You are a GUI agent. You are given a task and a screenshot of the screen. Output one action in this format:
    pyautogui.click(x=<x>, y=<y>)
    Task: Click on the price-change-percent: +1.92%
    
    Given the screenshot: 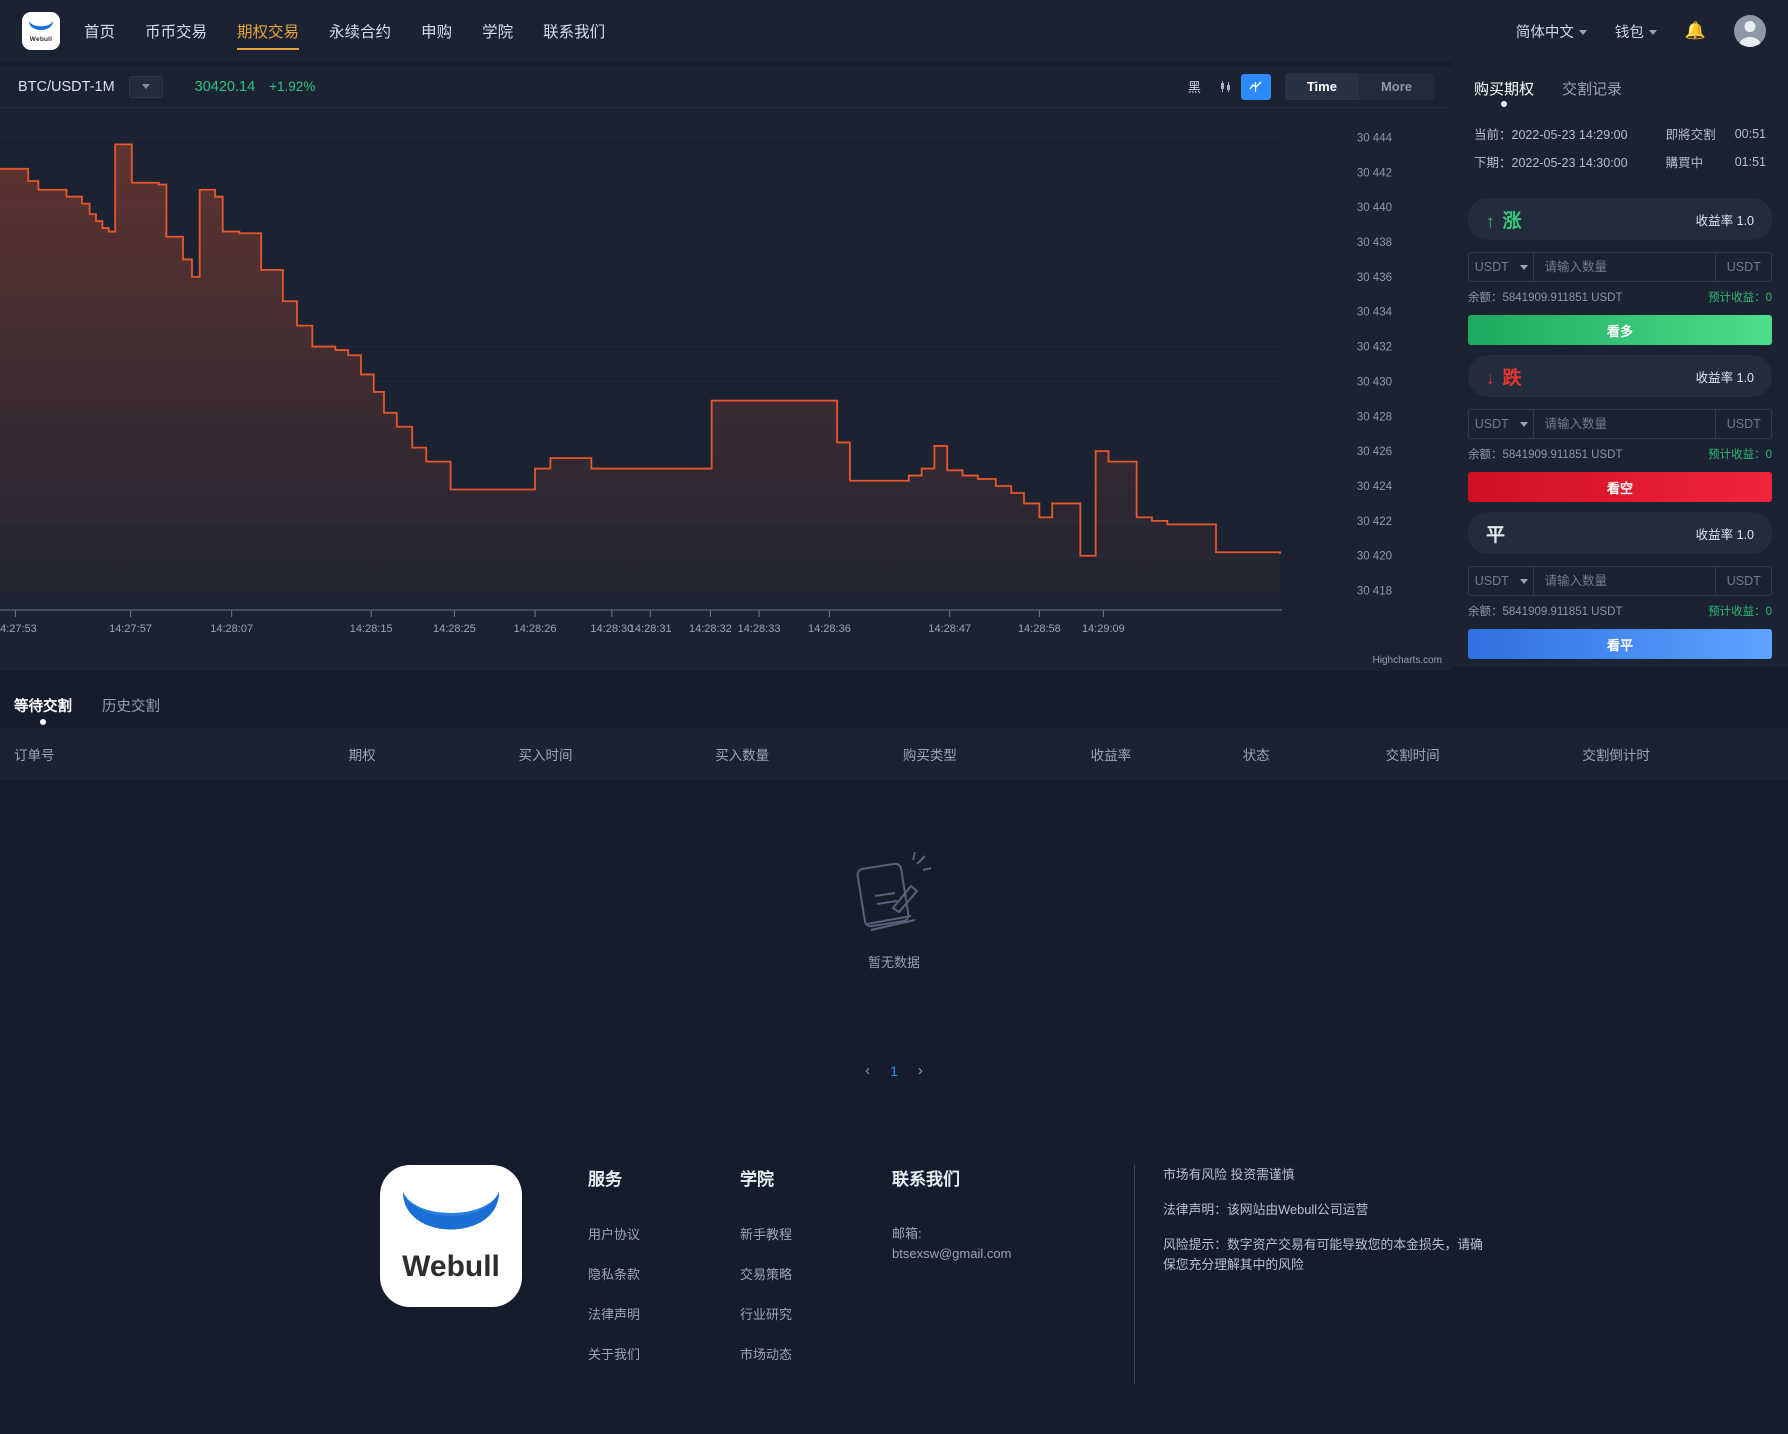 What is the action you would take?
    pyautogui.click(x=292, y=86)
    